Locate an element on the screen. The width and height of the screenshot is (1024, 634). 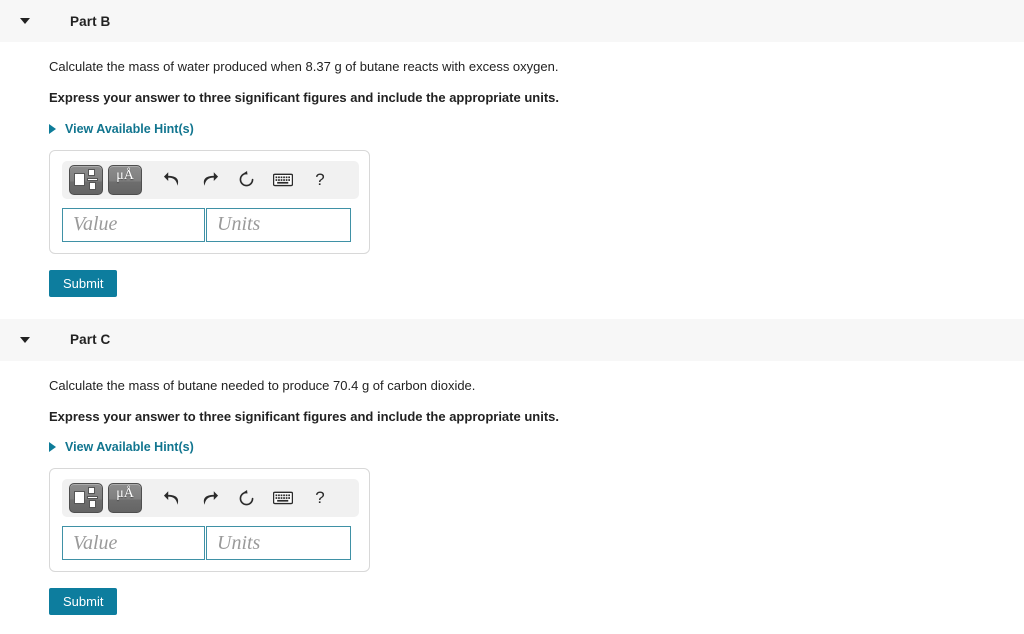
answer-toolbar-c: μÅ ? is located at coordinates (210, 498).